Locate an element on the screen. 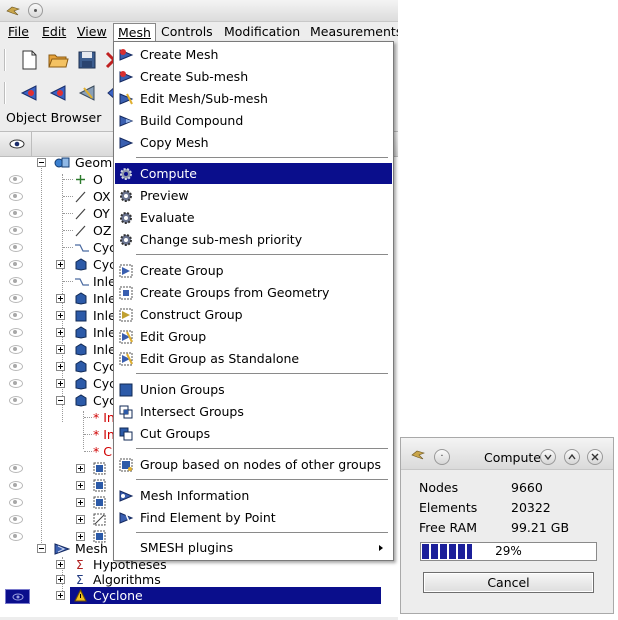  new-file-icon is located at coordinates (29, 60).